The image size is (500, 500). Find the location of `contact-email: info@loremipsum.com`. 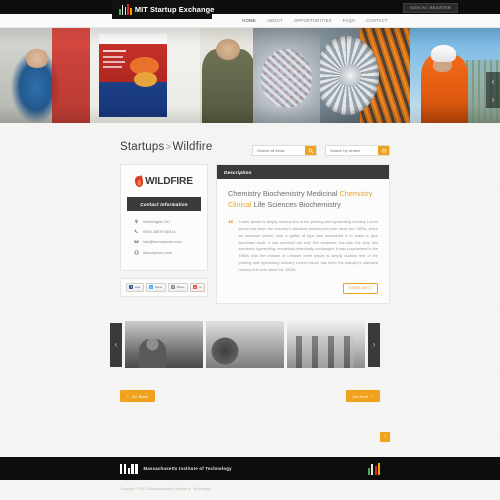

contact-email: info@loremipsum.com is located at coordinates (170, 242).